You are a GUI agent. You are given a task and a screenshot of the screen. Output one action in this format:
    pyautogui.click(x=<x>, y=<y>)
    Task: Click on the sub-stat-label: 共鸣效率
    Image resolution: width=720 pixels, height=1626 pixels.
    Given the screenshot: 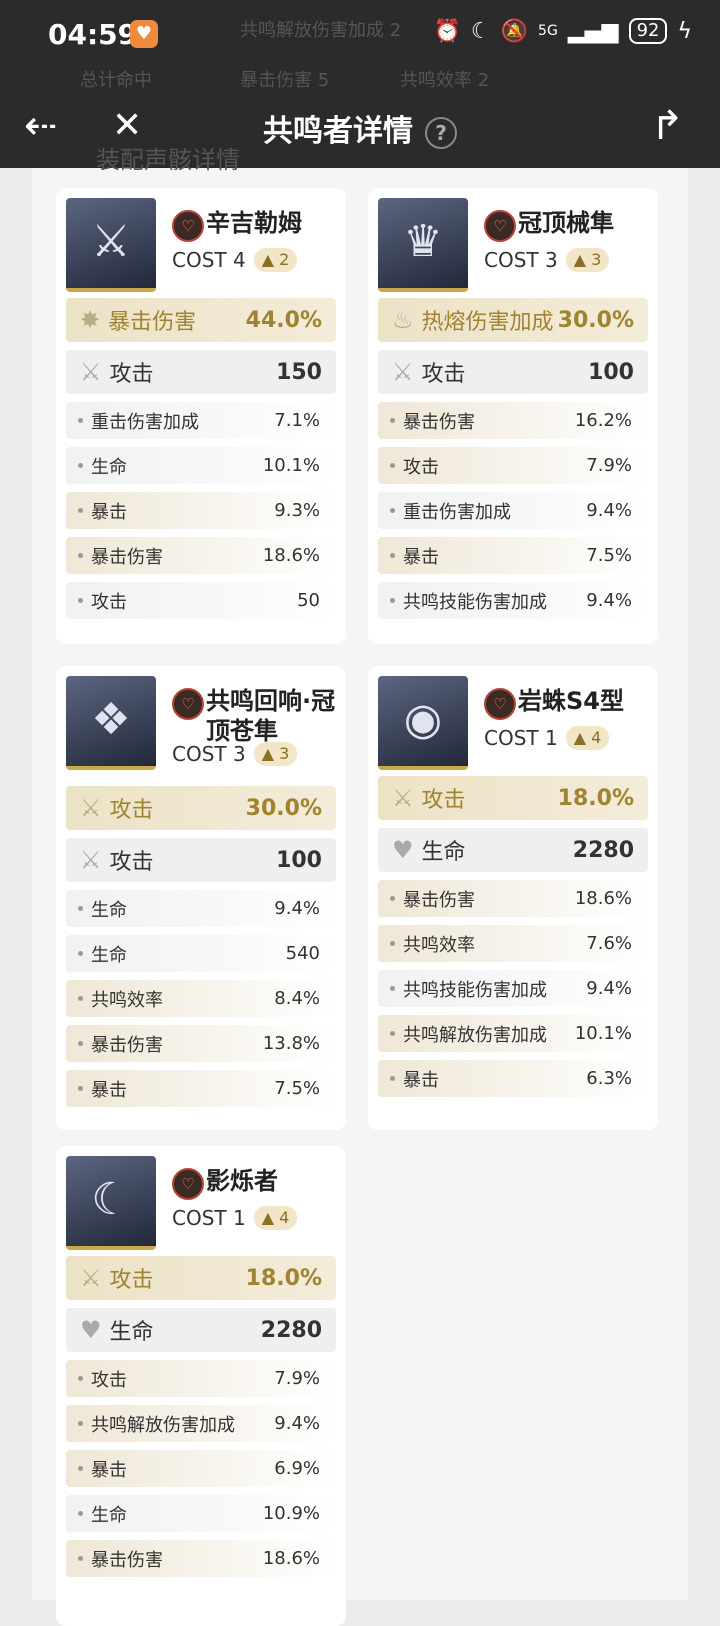 What is the action you would take?
    pyautogui.click(x=439, y=945)
    